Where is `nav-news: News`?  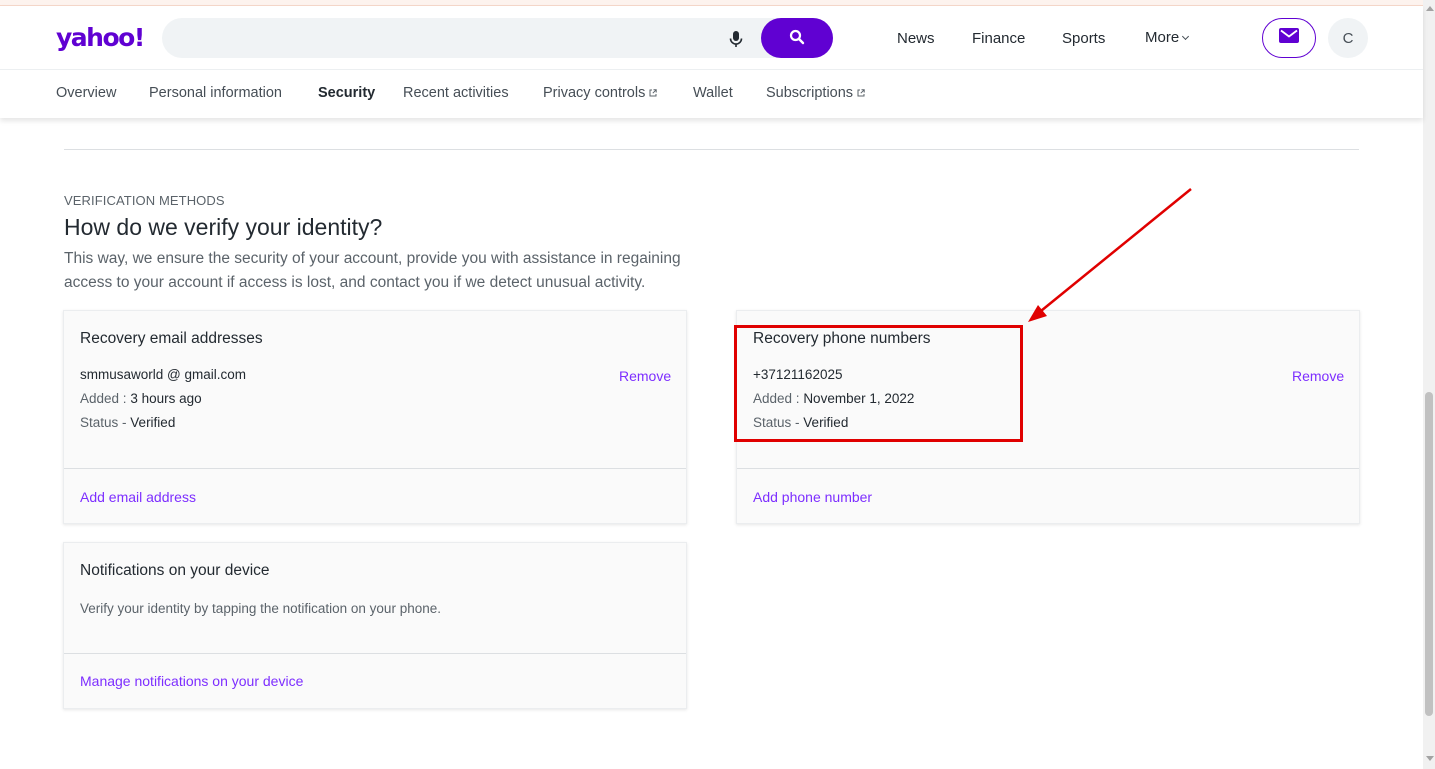 nav-news: News is located at coordinates (916, 38).